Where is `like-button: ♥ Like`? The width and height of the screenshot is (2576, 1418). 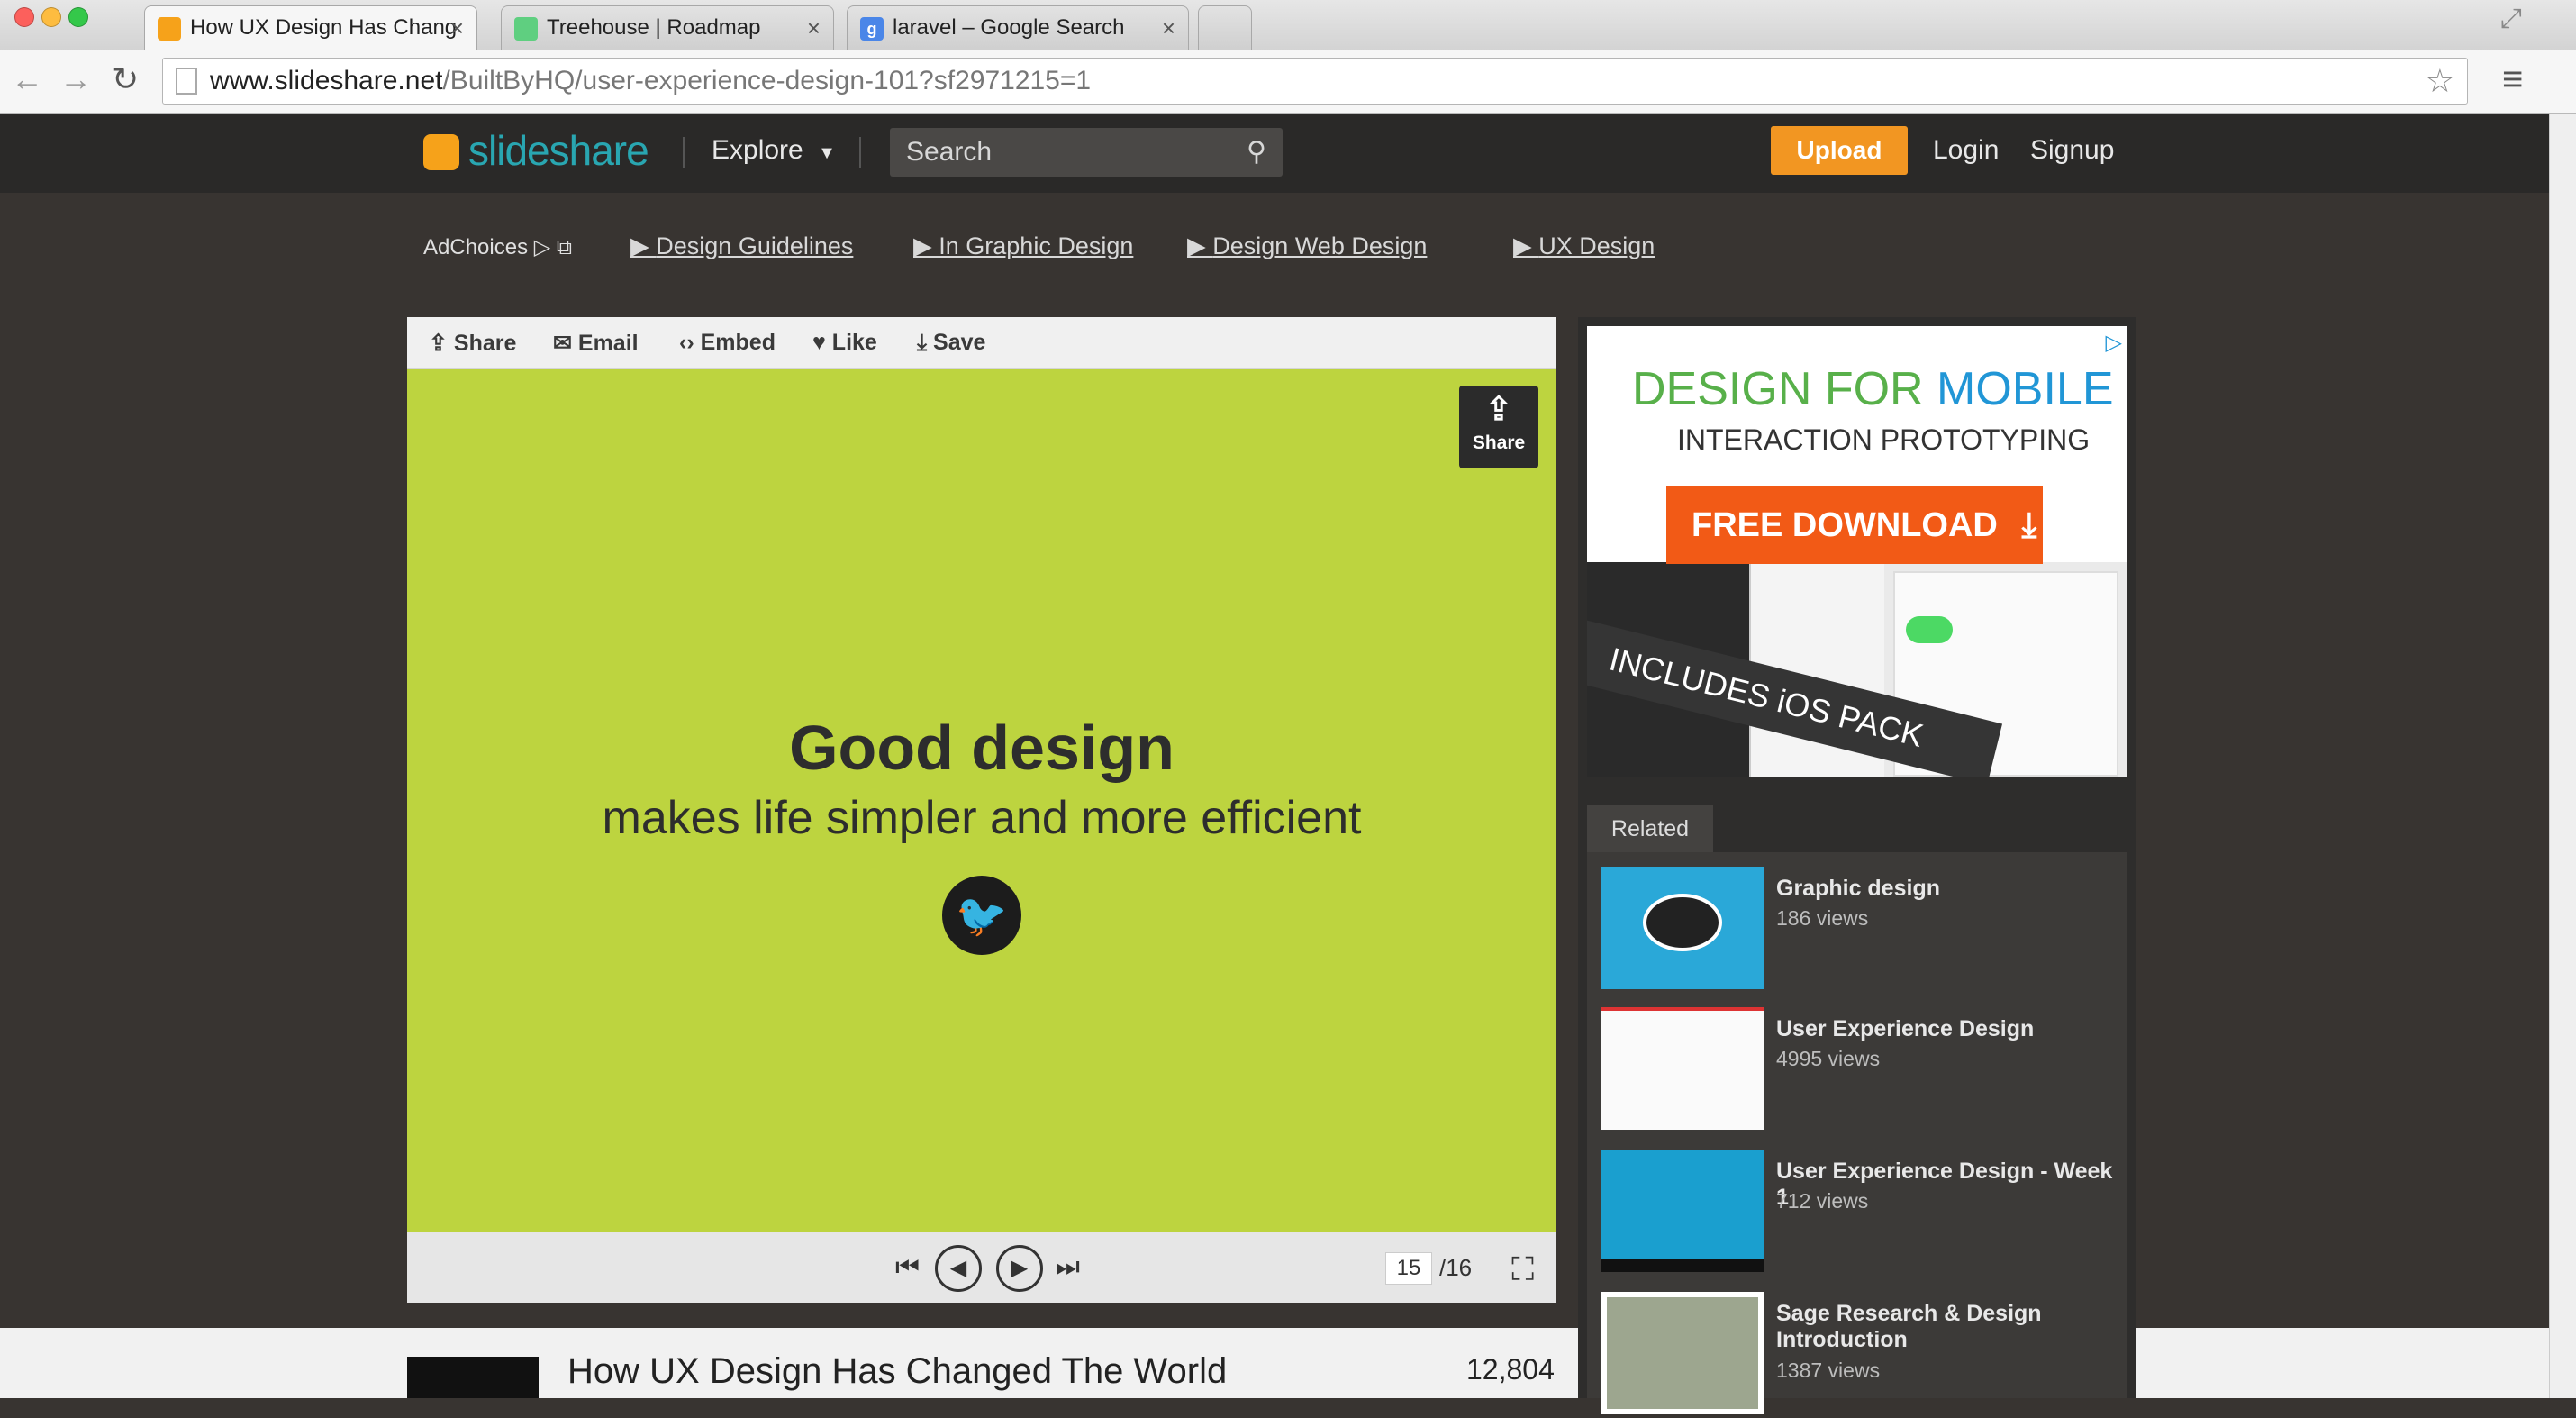 like-button: ♥ Like is located at coordinates (844, 343).